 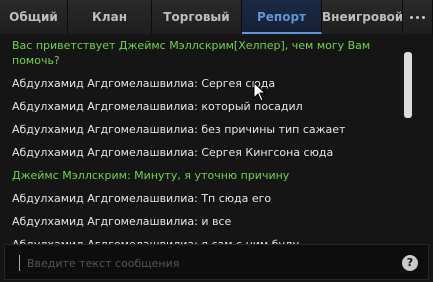 I want to click on chat-message: Абдулхамид Агдгомелашвилиа: и все, so click(x=122, y=221).